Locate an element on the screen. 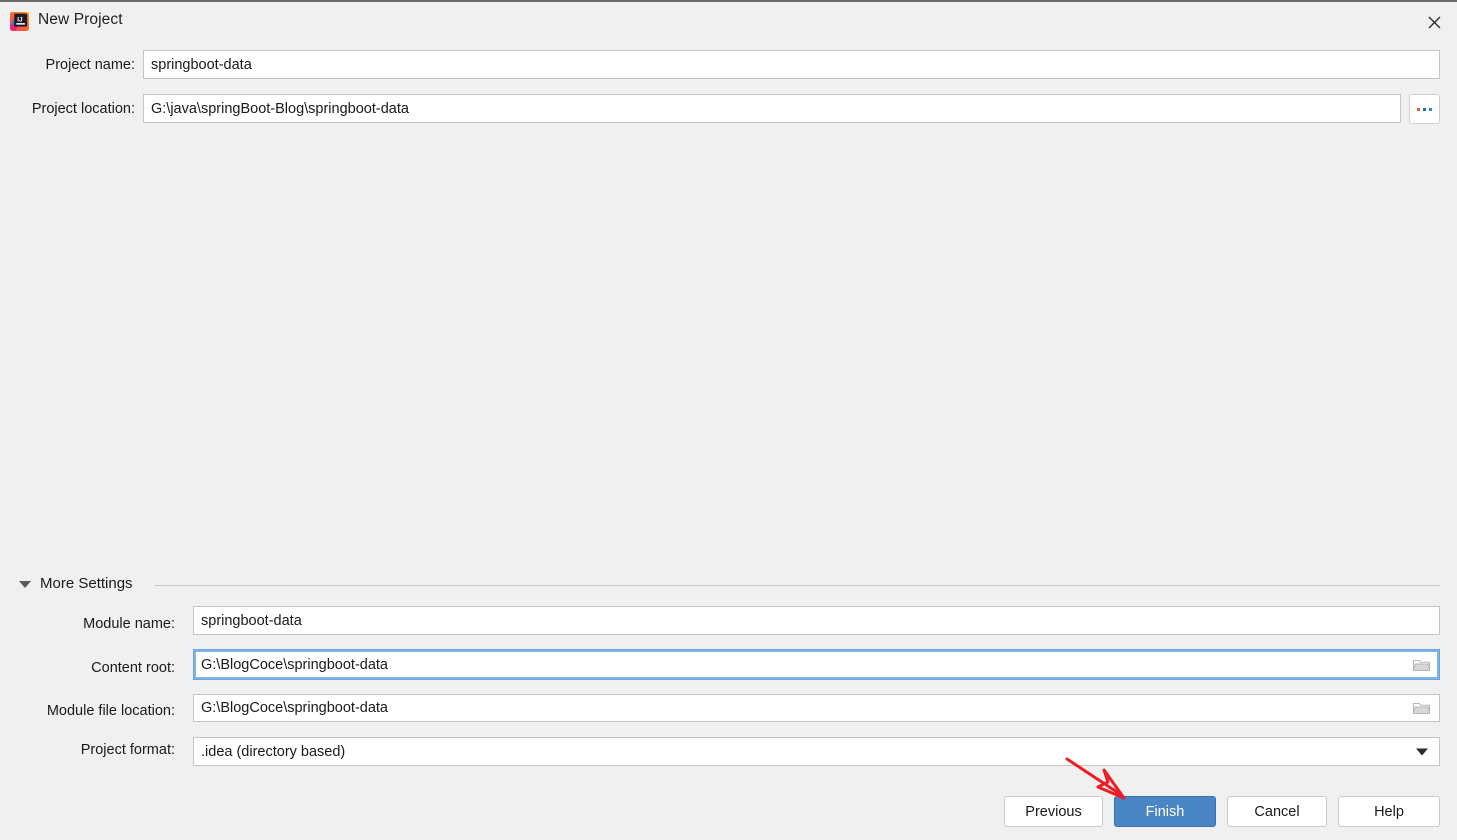 This screenshot has height=840, width=1457. project-format-value: .idea (directory based) is located at coordinates (273, 751).